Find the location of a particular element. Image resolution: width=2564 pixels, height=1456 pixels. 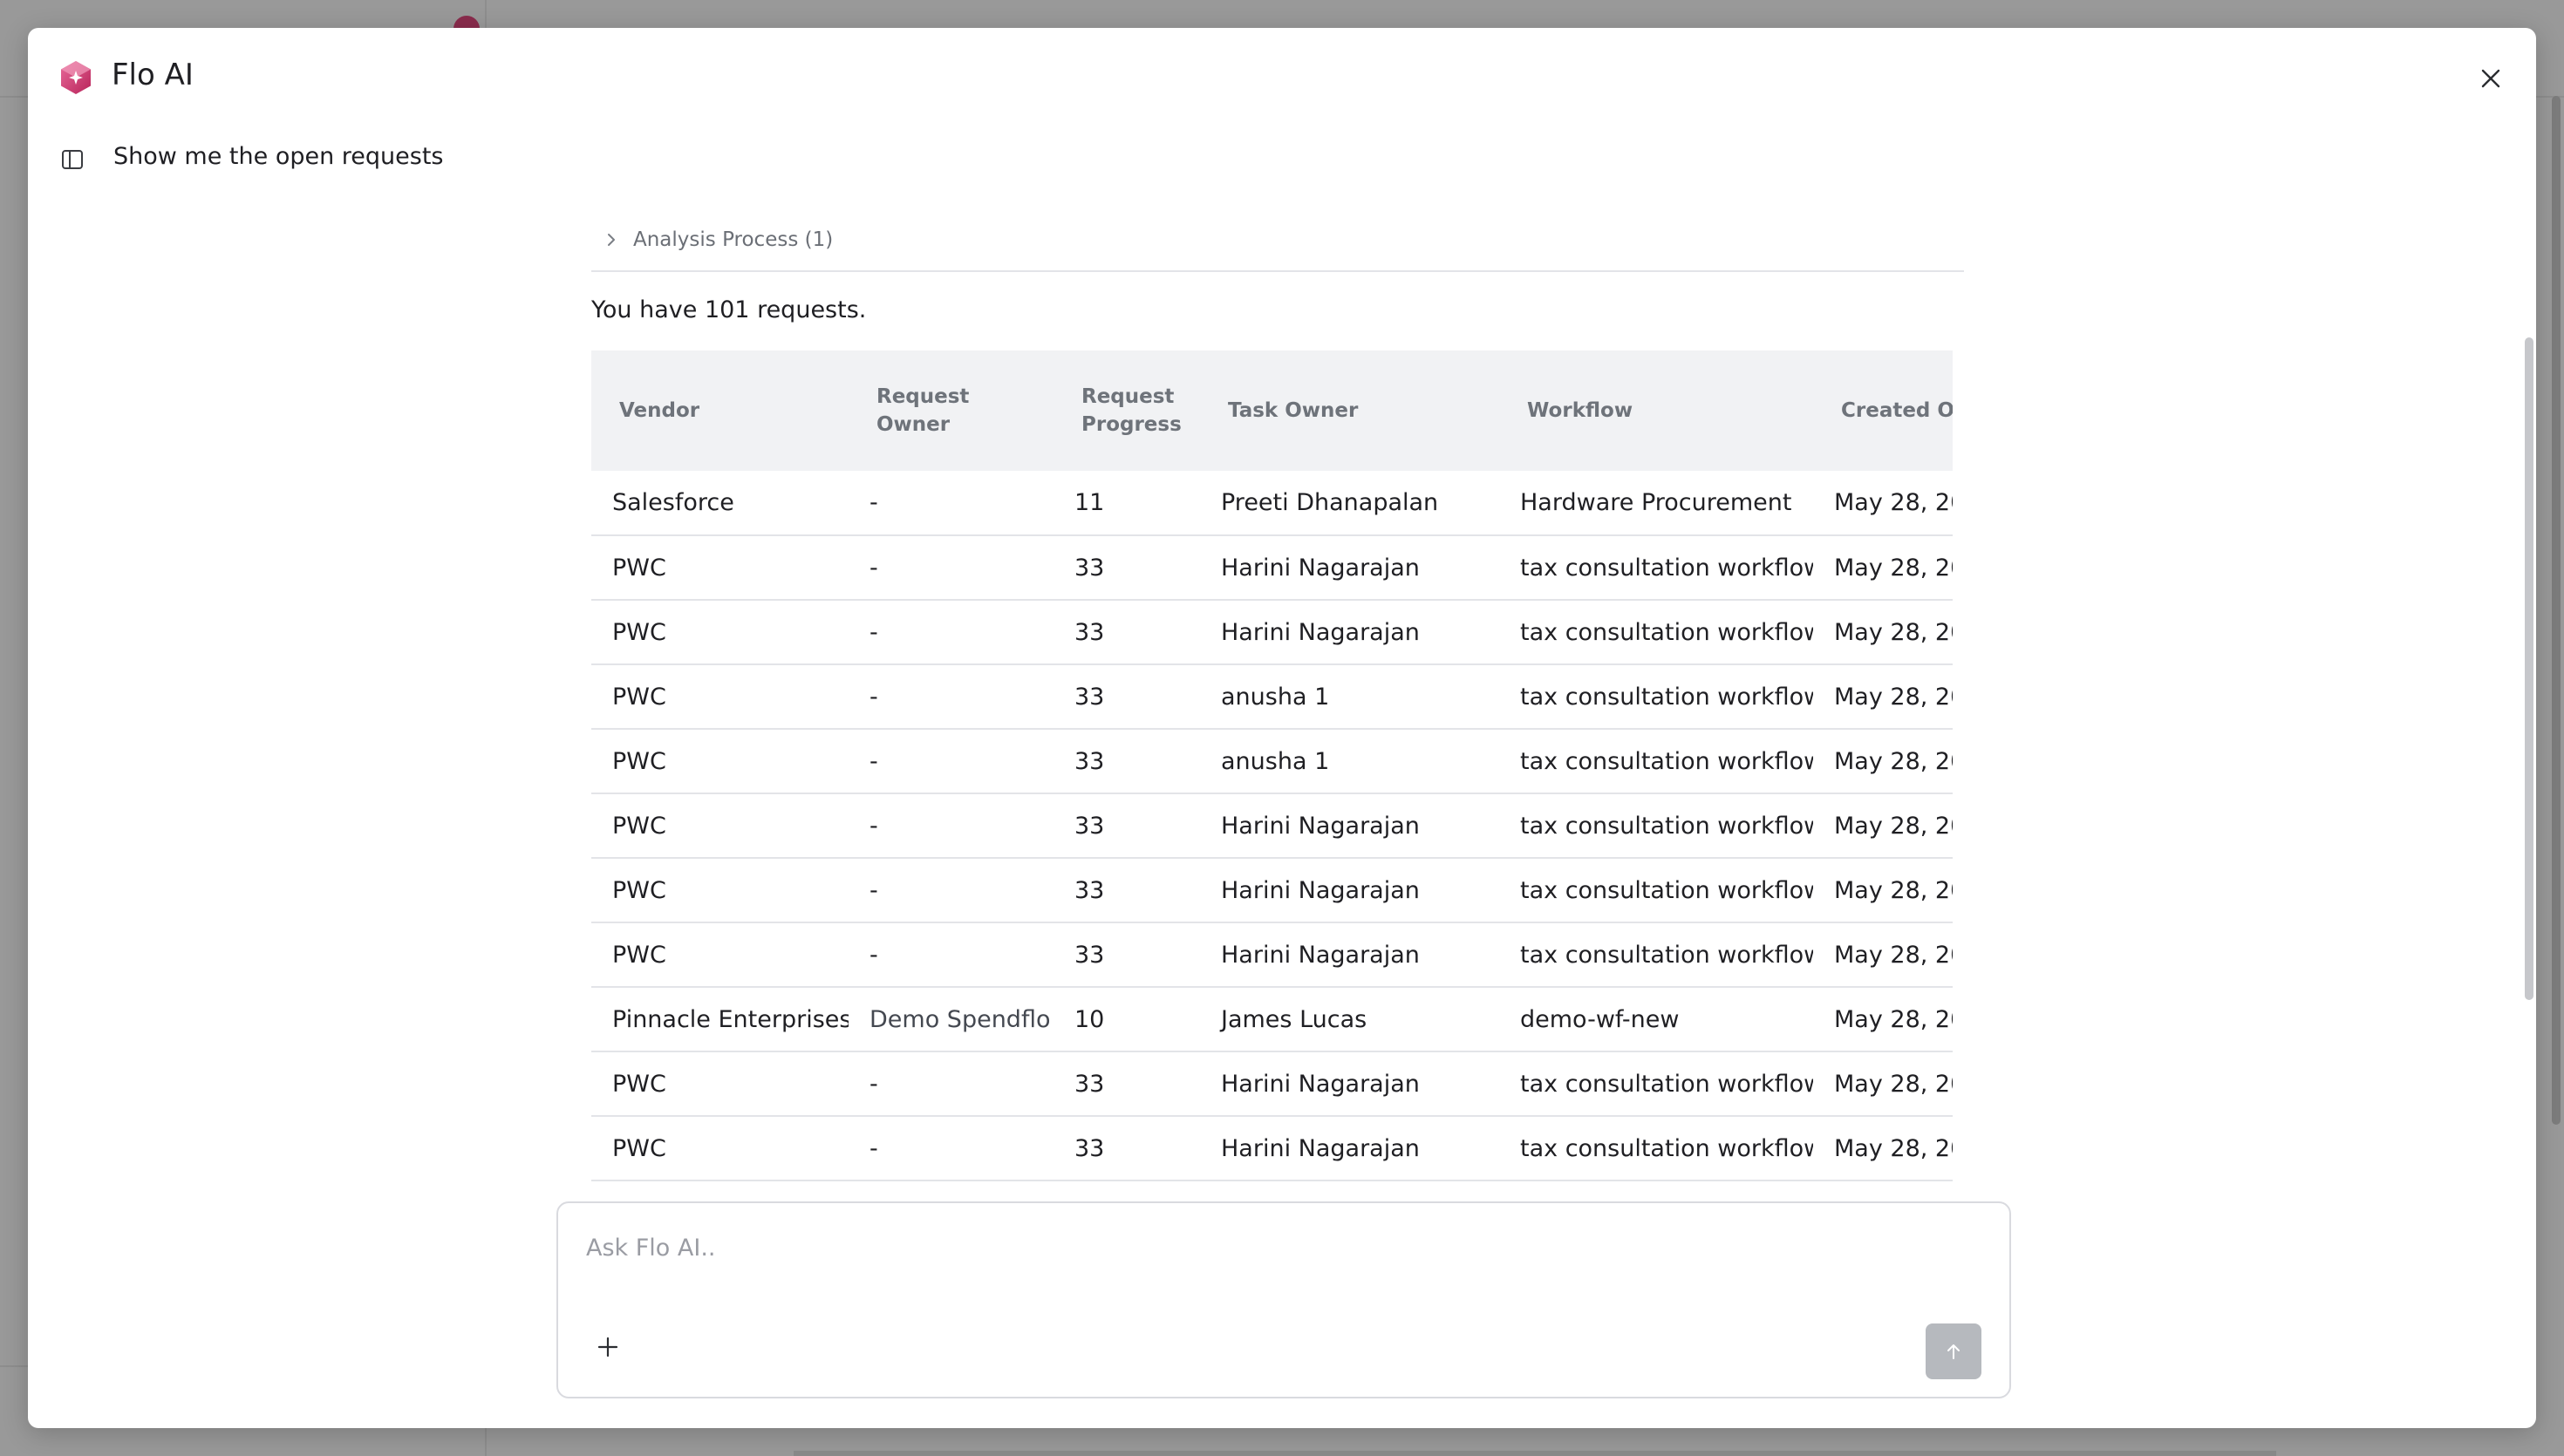

response-summary: You have 101 requests. is located at coordinates (729, 309).